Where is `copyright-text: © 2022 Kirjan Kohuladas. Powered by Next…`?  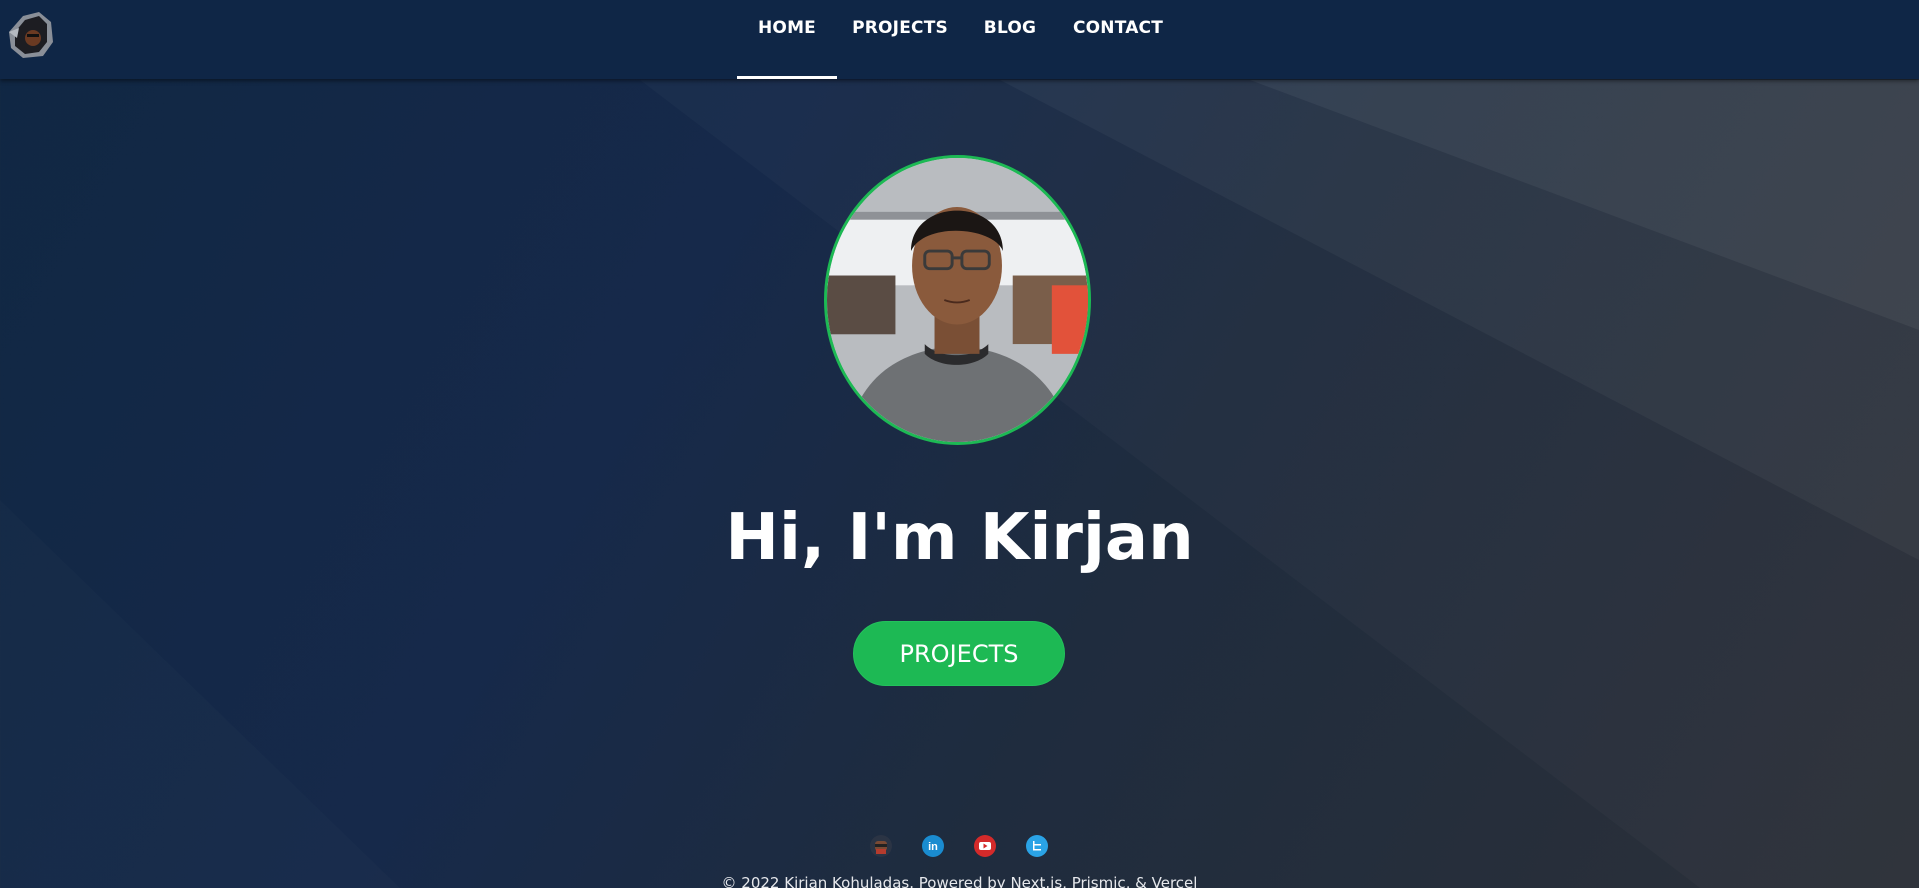 copyright-text: © 2022 Kirjan Kohuladas. Powered by Next… is located at coordinates (959, 881).